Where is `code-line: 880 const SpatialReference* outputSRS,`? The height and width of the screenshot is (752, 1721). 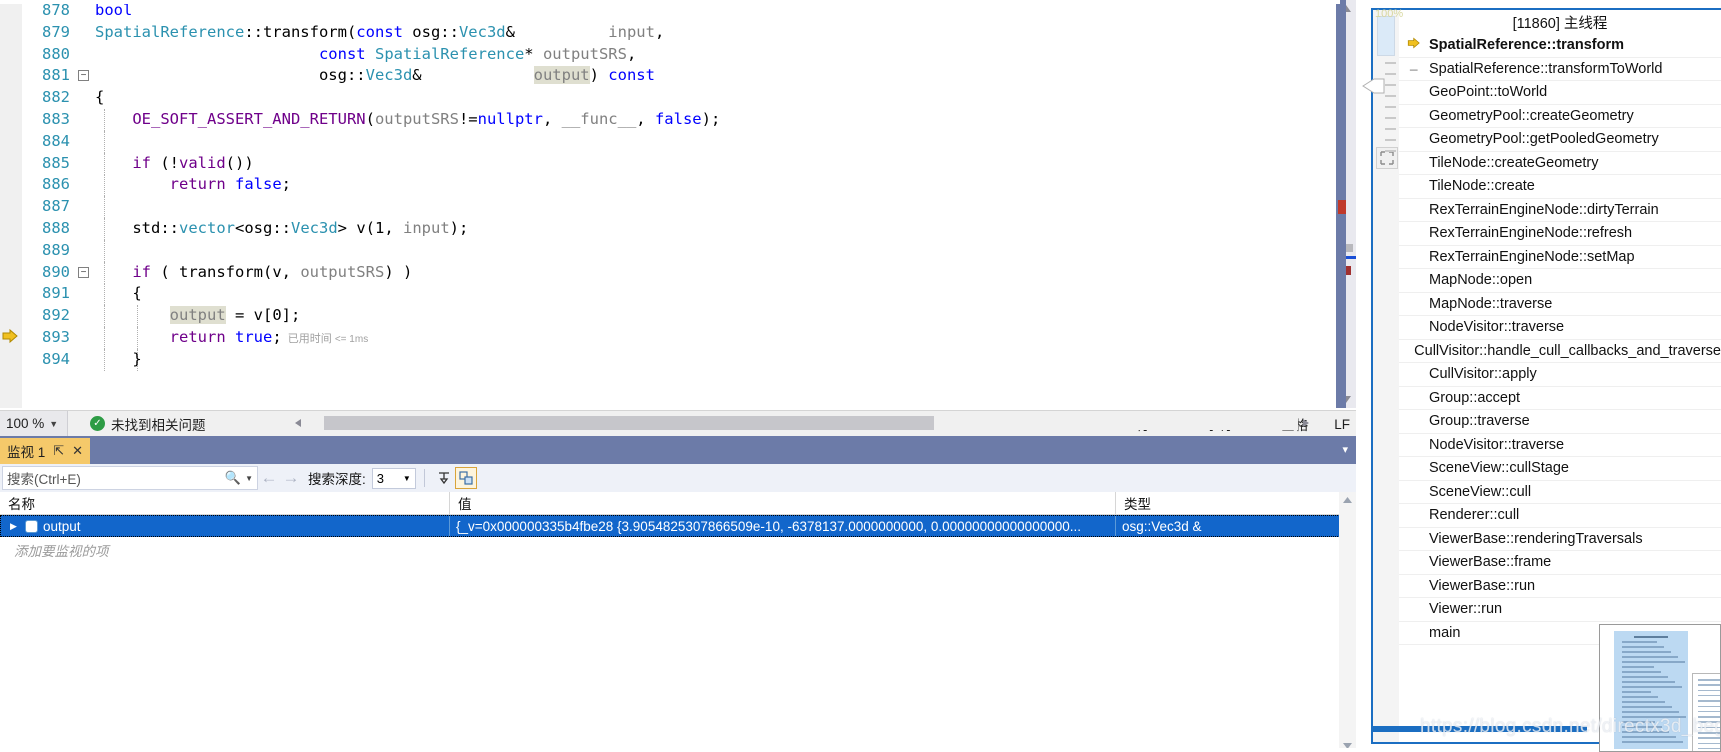 code-line: 880 const SpatialReference* outputSRS, is located at coordinates (659, 55).